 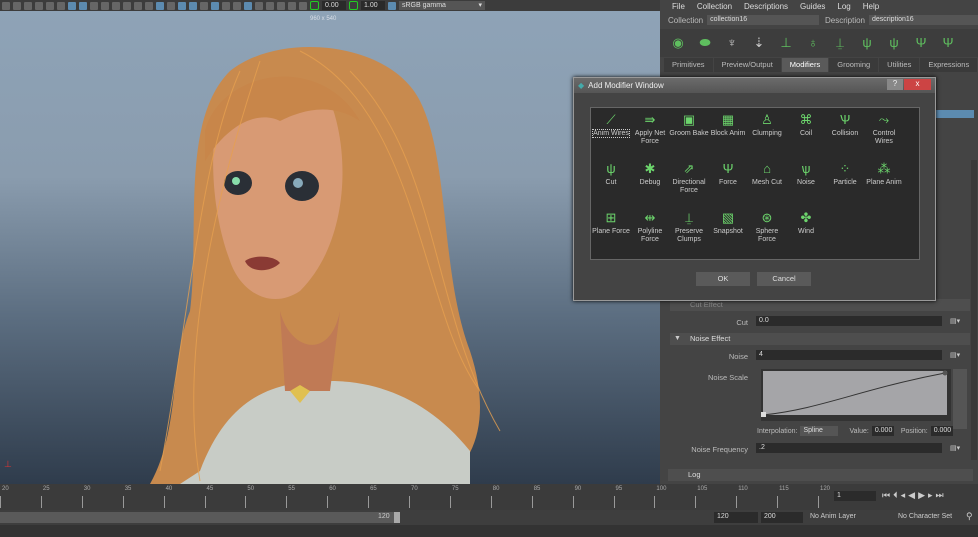 What do you see at coordinates (747, 65) in the screenshot?
I see `tab-preview-output: Preview/Output` at bounding box center [747, 65].